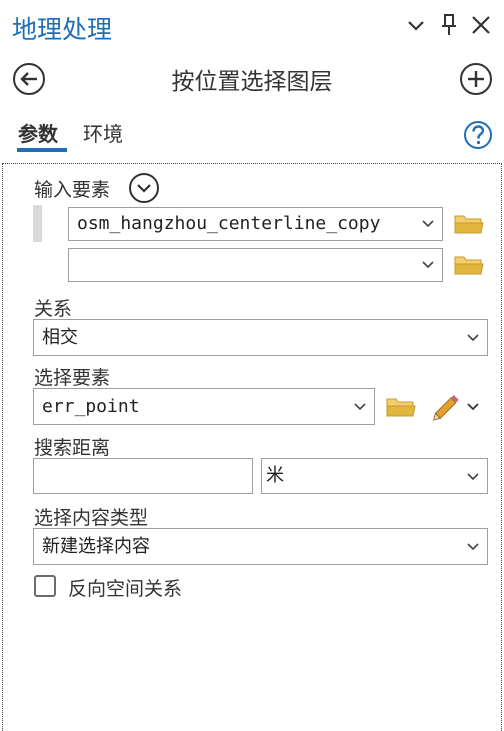 This screenshot has width=504, height=731. What do you see at coordinates (45, 586) in the screenshot?
I see `invert-spatial-relationship-checkbox` at bounding box center [45, 586].